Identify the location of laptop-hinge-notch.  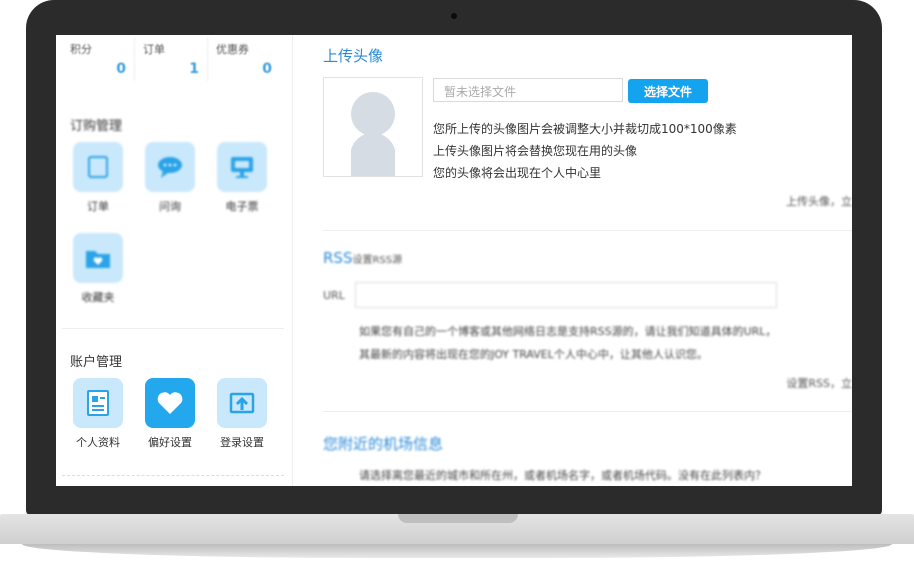
(458, 518).